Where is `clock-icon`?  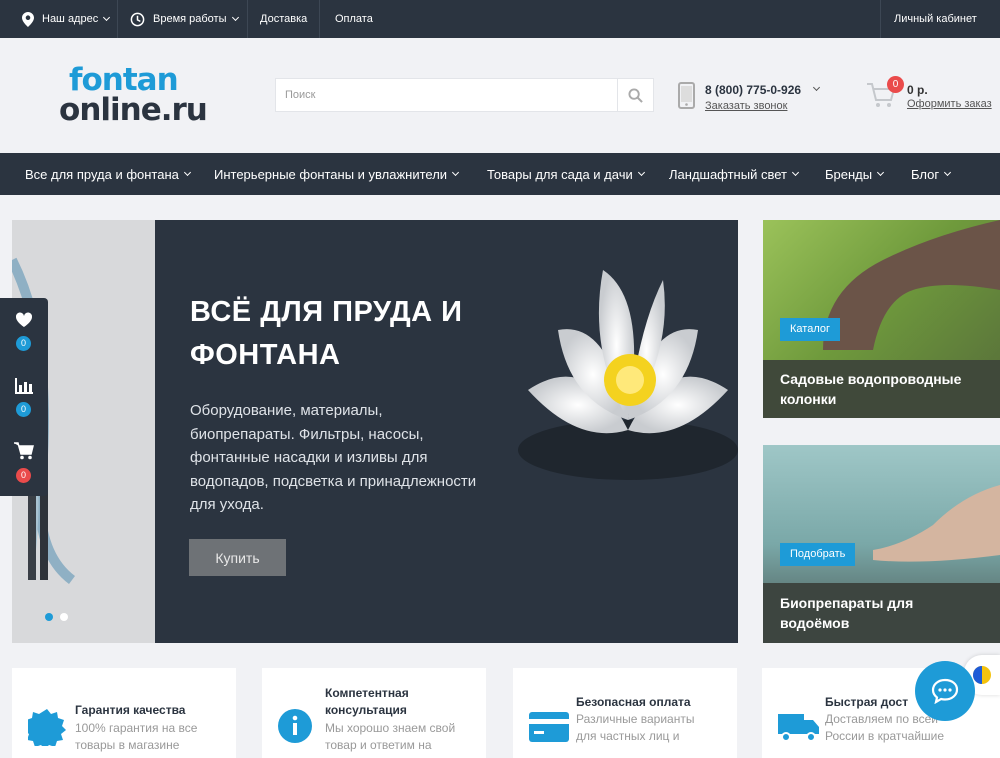 clock-icon is located at coordinates (137, 19).